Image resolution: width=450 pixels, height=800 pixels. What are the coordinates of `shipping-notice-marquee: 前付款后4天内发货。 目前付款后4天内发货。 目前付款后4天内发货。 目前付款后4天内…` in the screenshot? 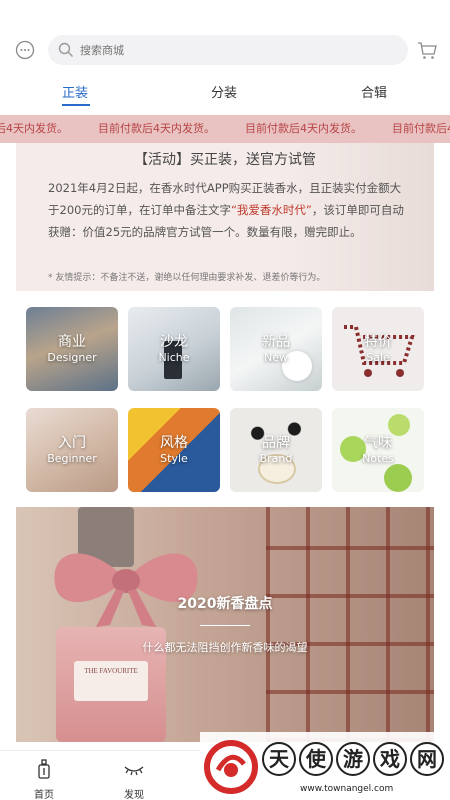 It's located at (225, 129).